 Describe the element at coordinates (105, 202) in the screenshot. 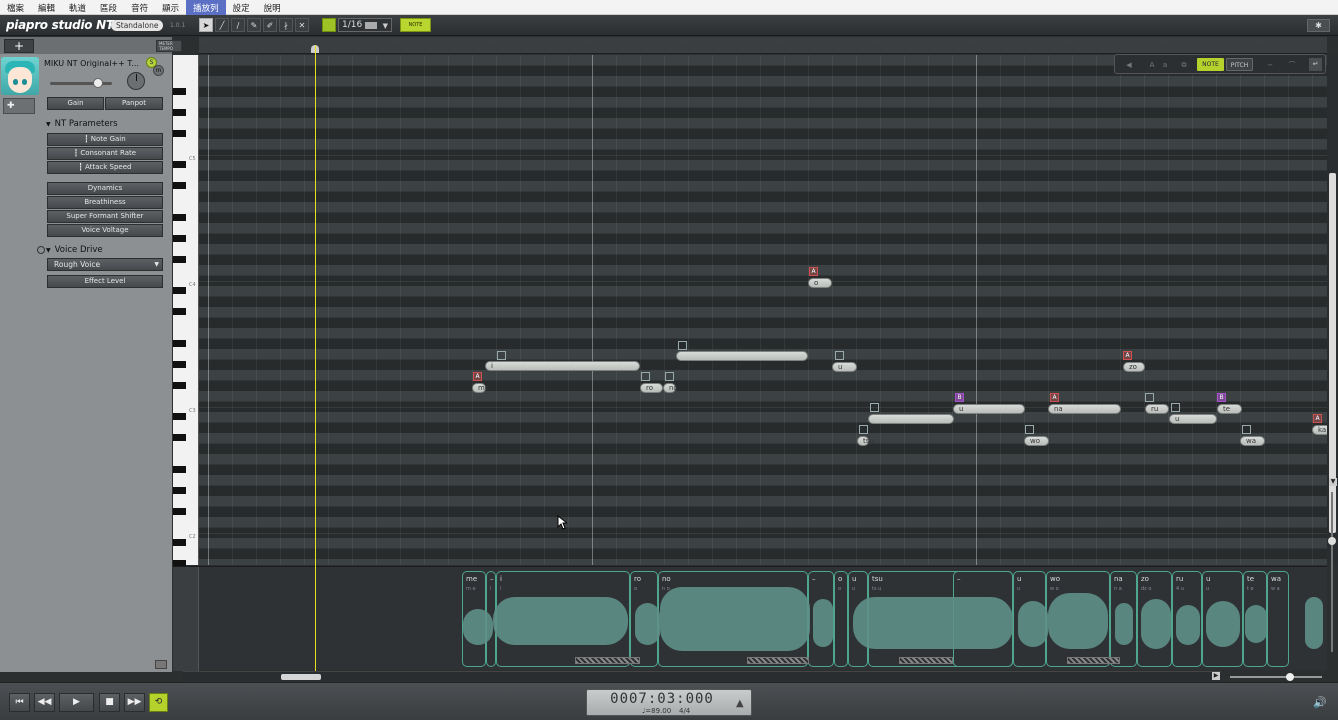

I see `nt-extra-button-1: Breathiness` at that location.